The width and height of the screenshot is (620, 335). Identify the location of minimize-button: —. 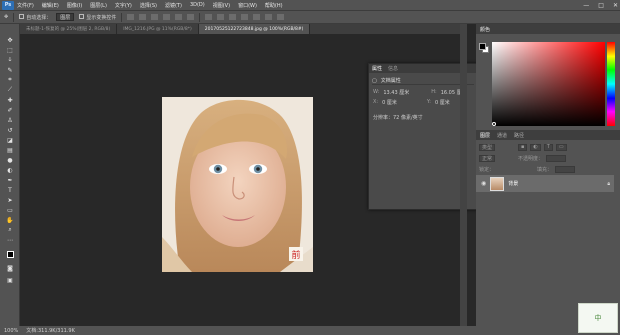
(586, 5).